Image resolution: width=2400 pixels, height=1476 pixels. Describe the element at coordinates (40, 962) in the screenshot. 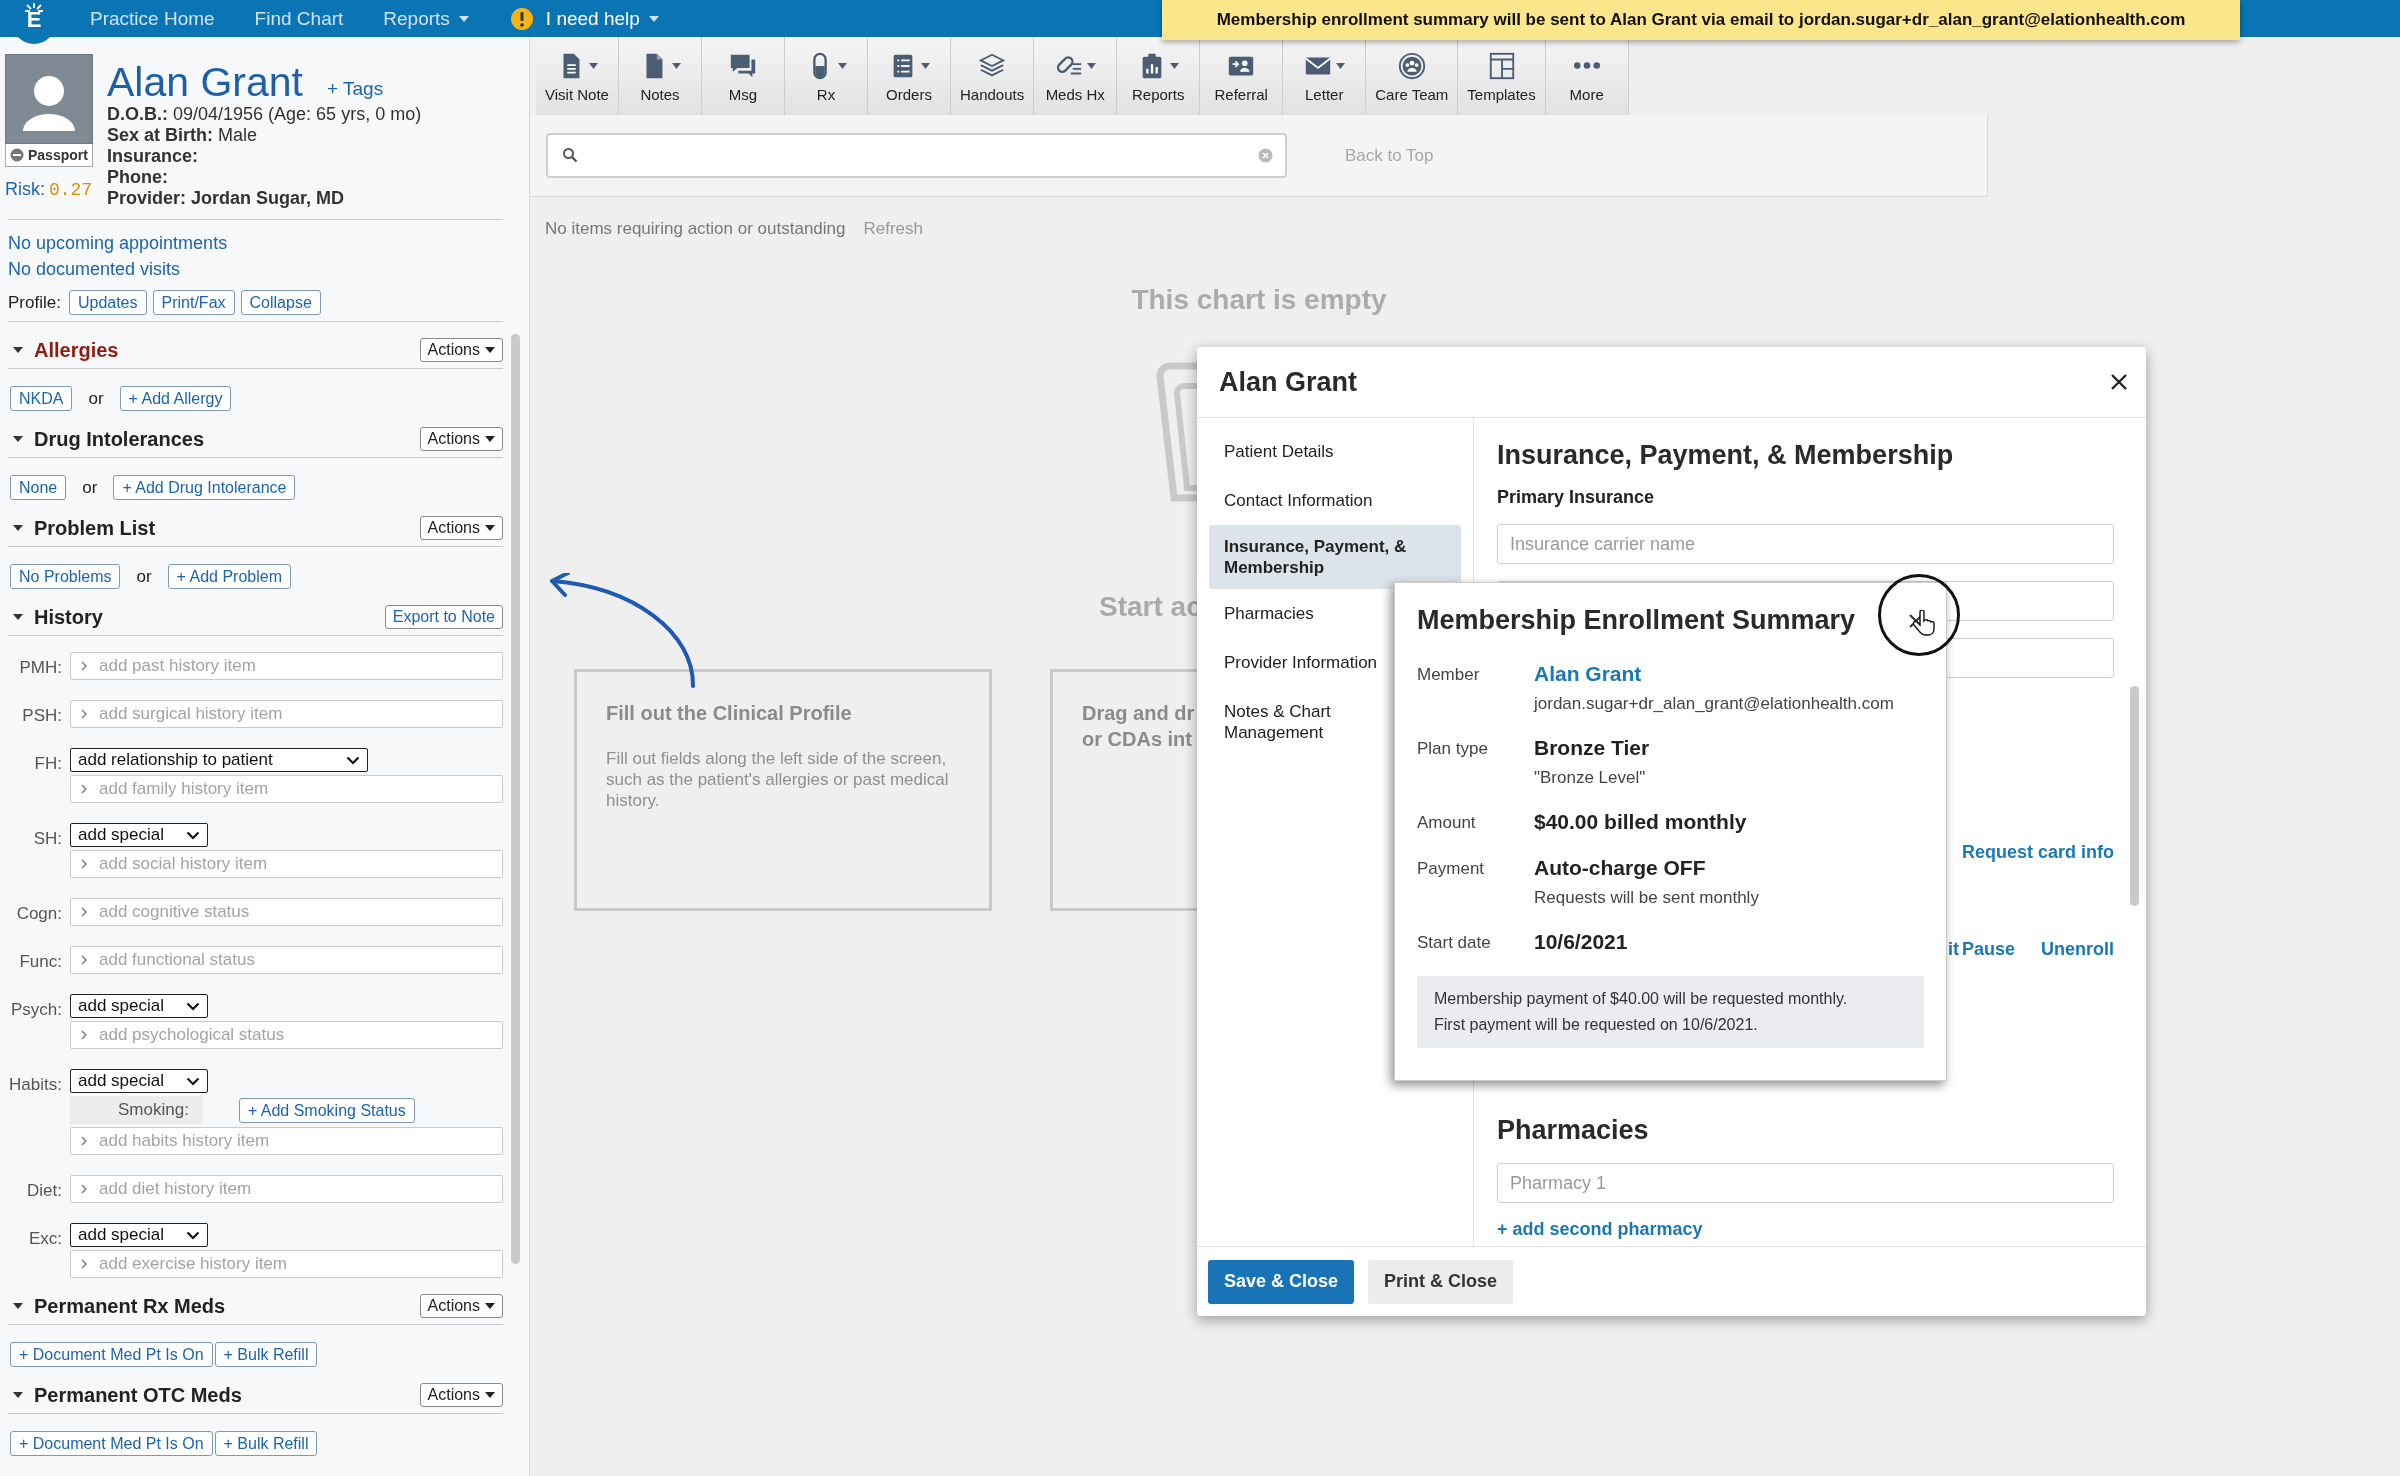

I see `history-label: Func:` at that location.